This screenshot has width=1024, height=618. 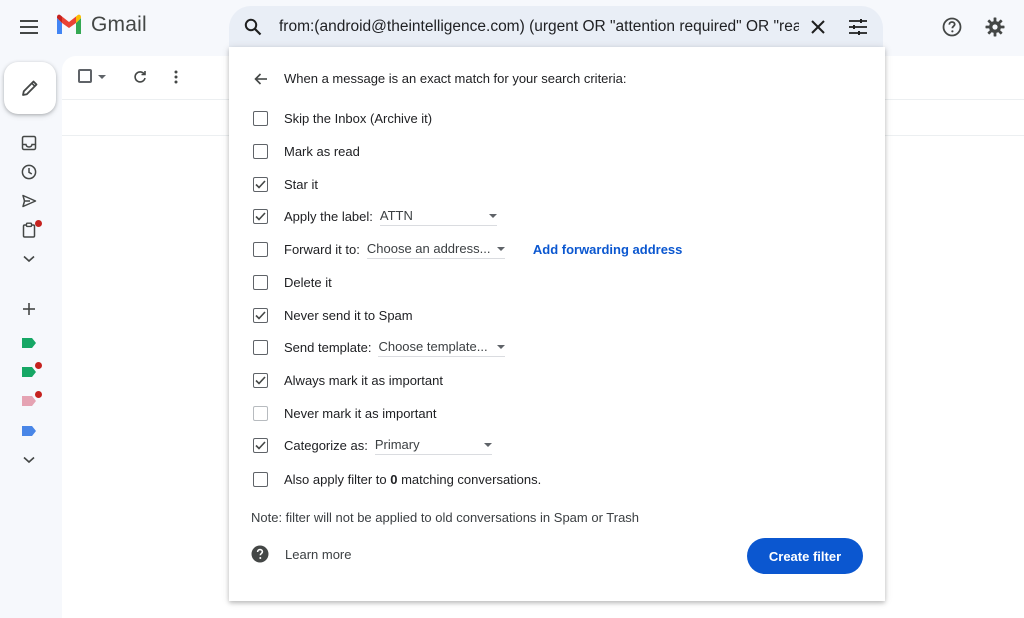 I want to click on option-label: Never send it to Spam, so click(x=348, y=315).